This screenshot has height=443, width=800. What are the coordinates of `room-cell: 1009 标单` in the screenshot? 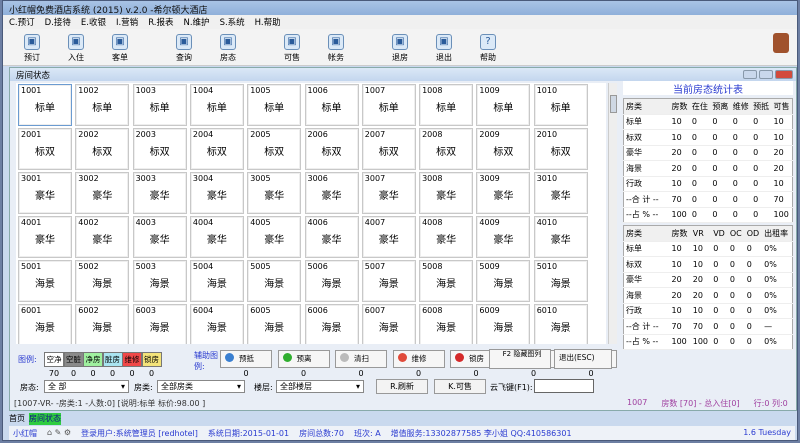 It's located at (503, 105).